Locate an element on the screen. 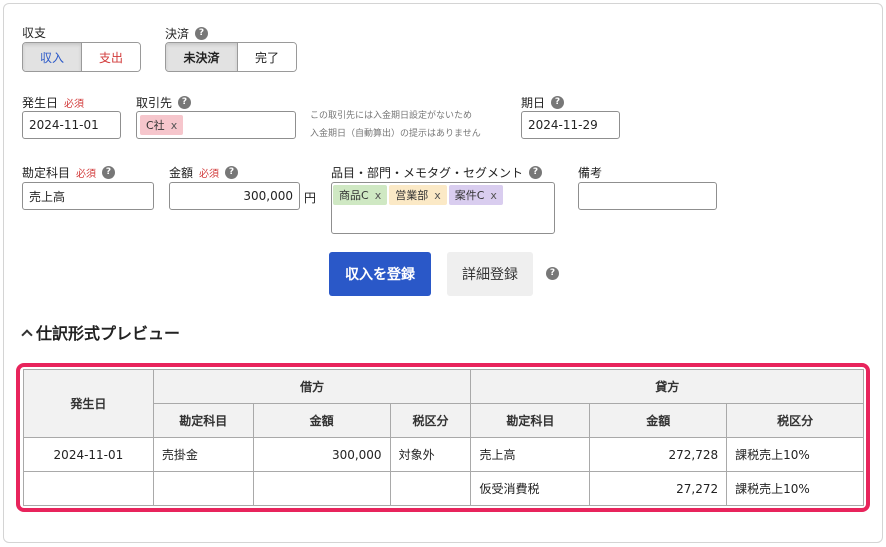 This screenshot has height=547, width=886. tag-item-text: 商品C is located at coordinates (354, 195).